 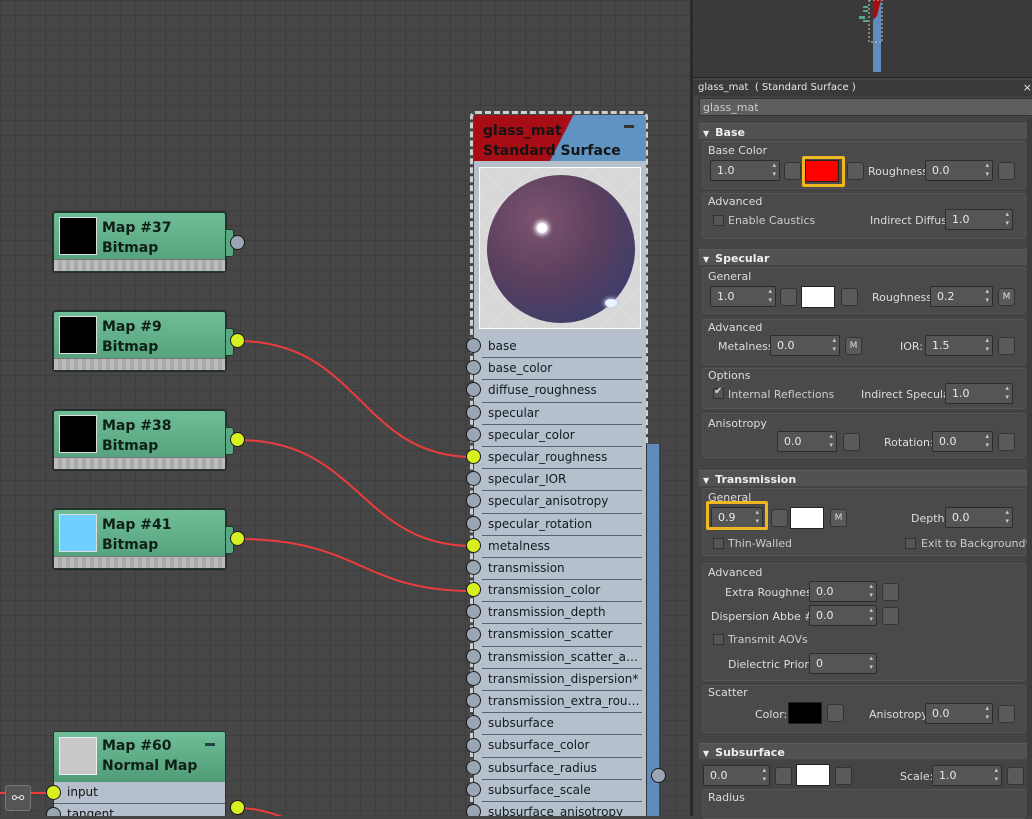 I want to click on dielectric-priority-spinner: 0, so click(x=843, y=663).